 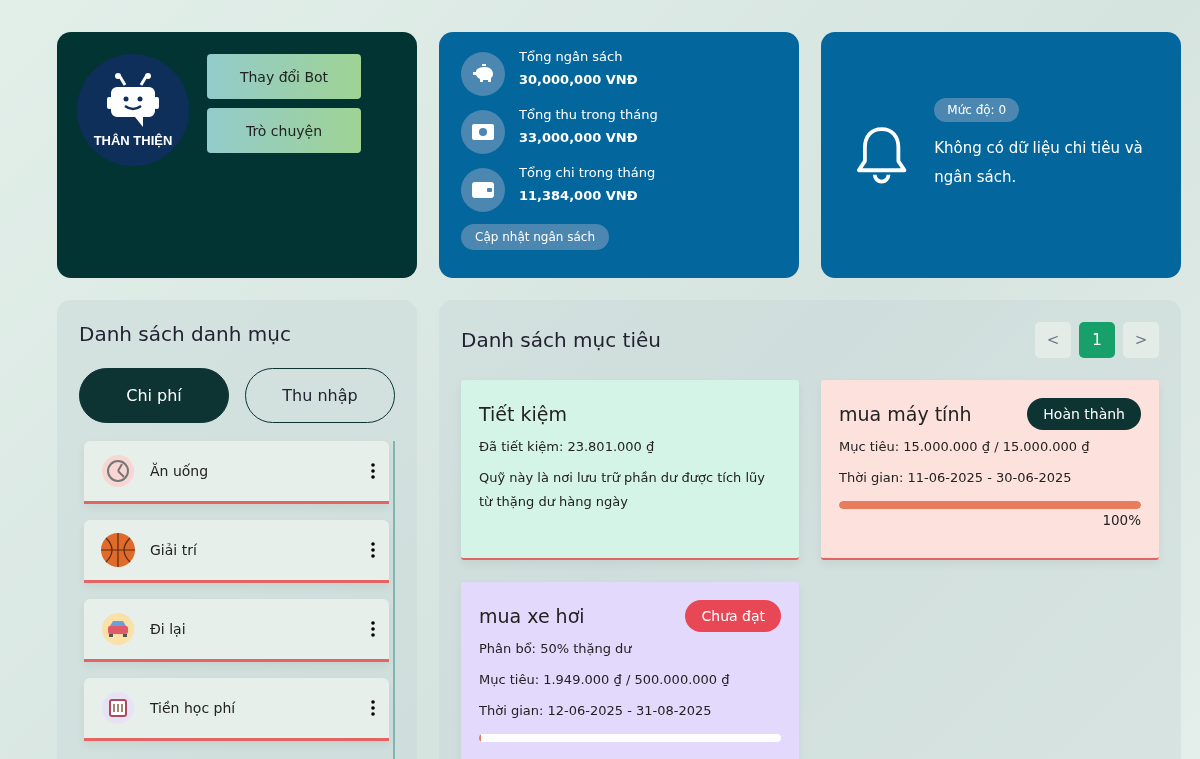 What do you see at coordinates (1084, 414) in the screenshot?
I see `status-badge: Hoàn thành` at bounding box center [1084, 414].